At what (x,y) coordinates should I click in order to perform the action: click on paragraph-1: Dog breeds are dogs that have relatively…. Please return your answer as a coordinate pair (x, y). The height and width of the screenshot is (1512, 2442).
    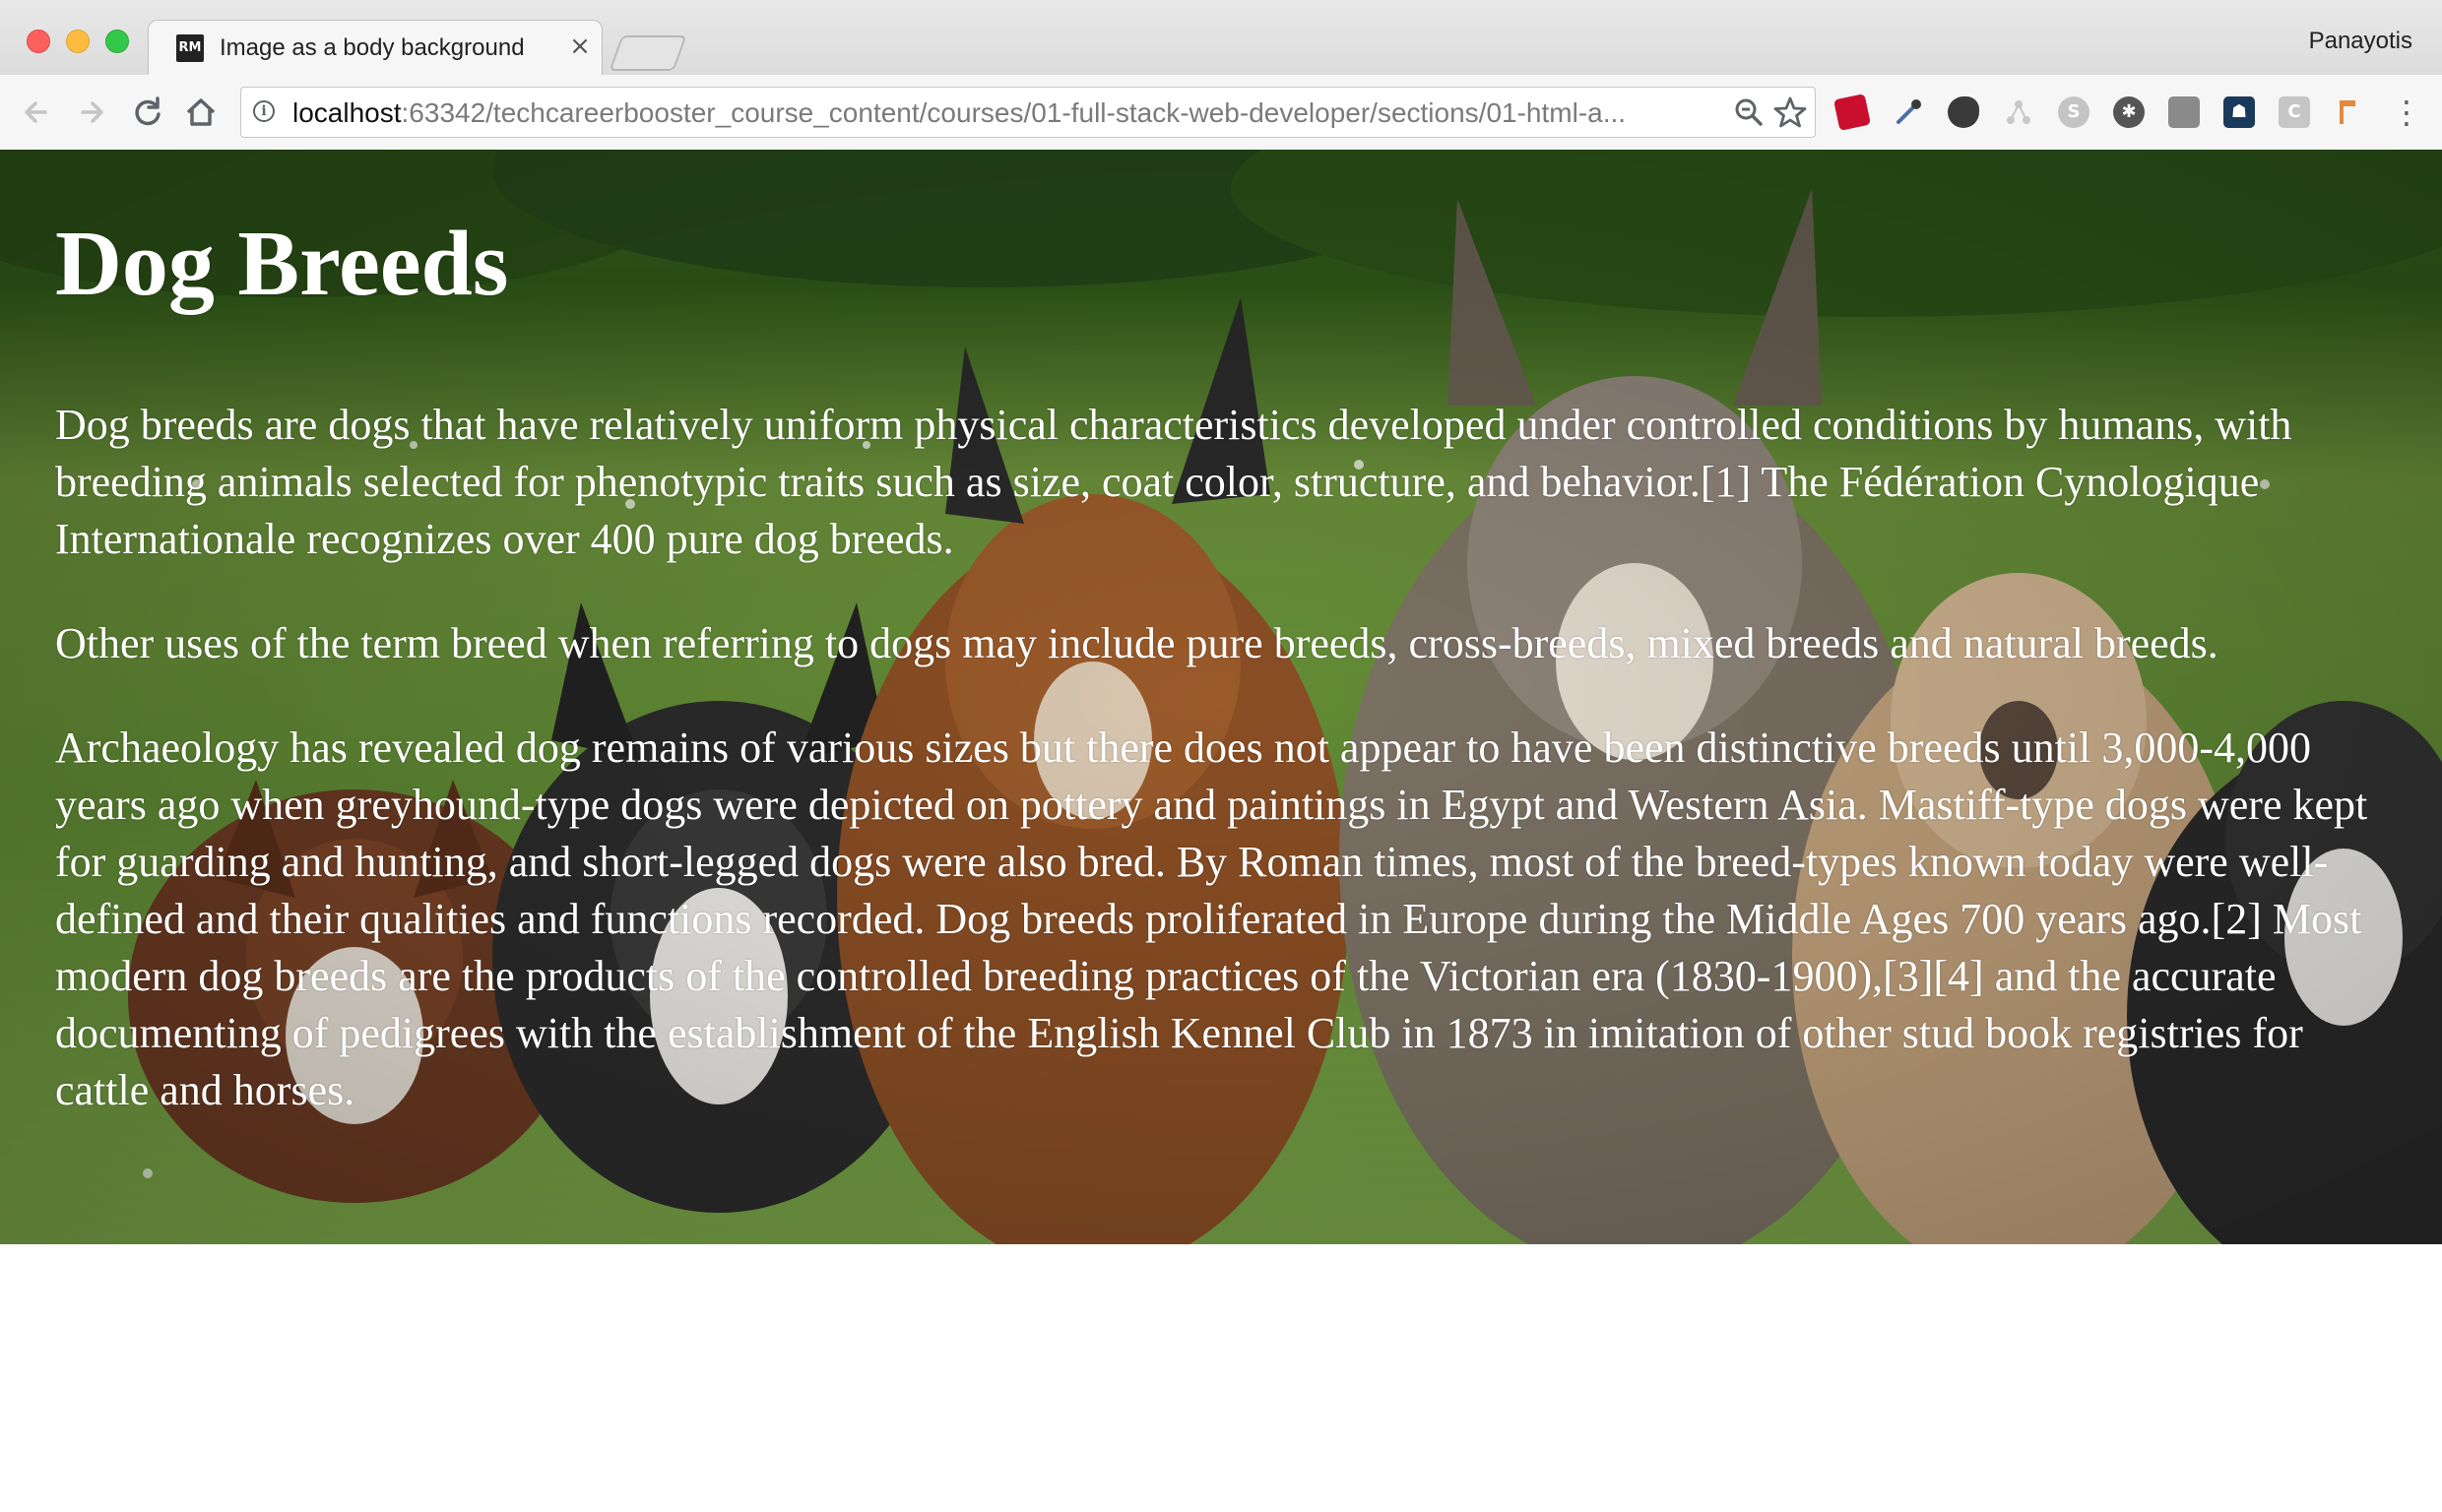
    Looking at the image, I should click on (1173, 481).